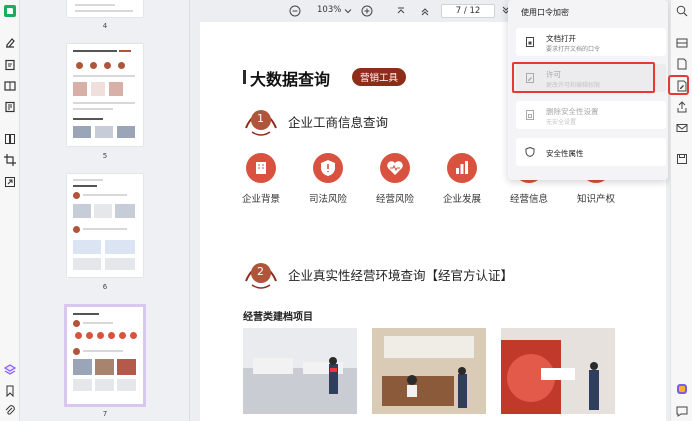  Describe the element at coordinates (401, 275) in the screenshot. I see `section-title-2: 企业真实性经营环境查询【经官方认证】` at that location.